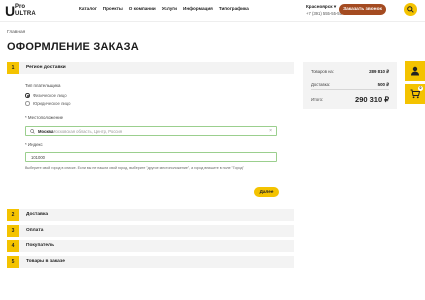 The image size is (425, 300). What do you see at coordinates (321, 84) in the screenshot?
I see `summary-delivery-label: Доставка:` at bounding box center [321, 84].